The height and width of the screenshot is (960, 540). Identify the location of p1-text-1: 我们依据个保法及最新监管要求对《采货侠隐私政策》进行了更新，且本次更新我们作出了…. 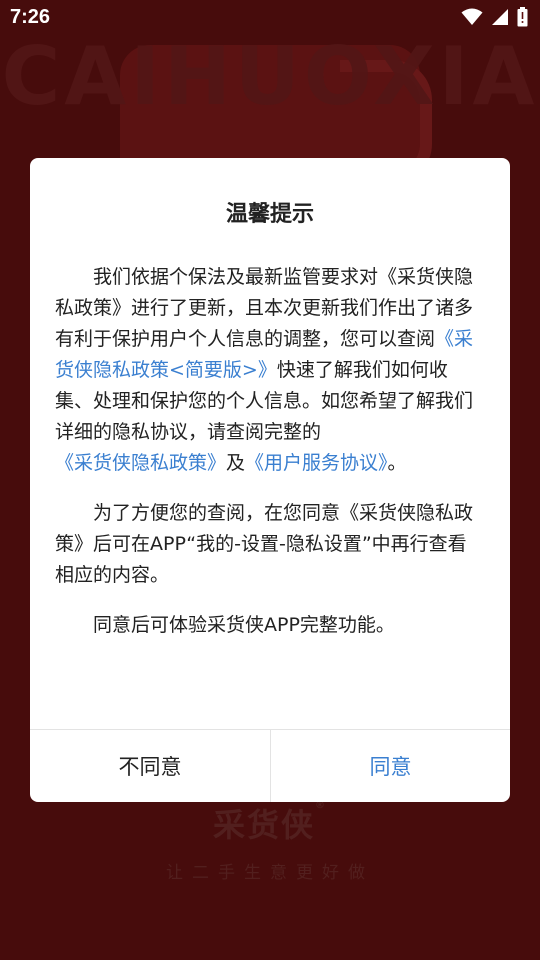
(264, 308).